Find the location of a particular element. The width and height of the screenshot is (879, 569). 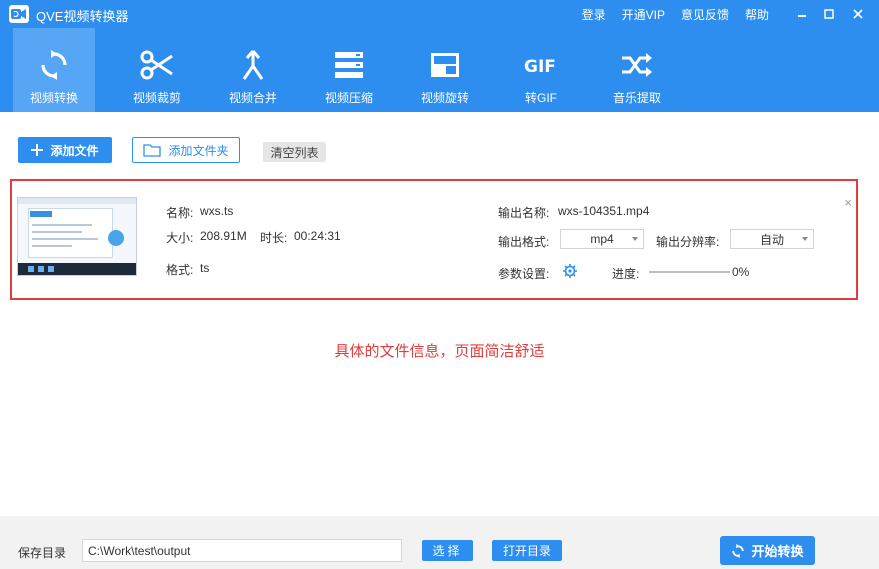

tab-label: 视频转换 is located at coordinates (53, 98).